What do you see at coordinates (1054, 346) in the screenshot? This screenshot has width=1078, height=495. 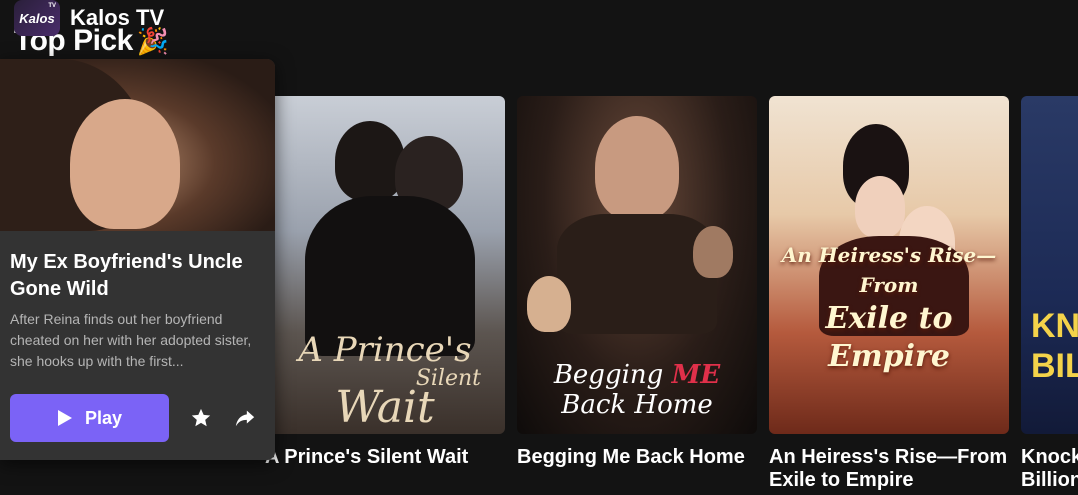 I see `poster-title-art: KNO BILL` at bounding box center [1054, 346].